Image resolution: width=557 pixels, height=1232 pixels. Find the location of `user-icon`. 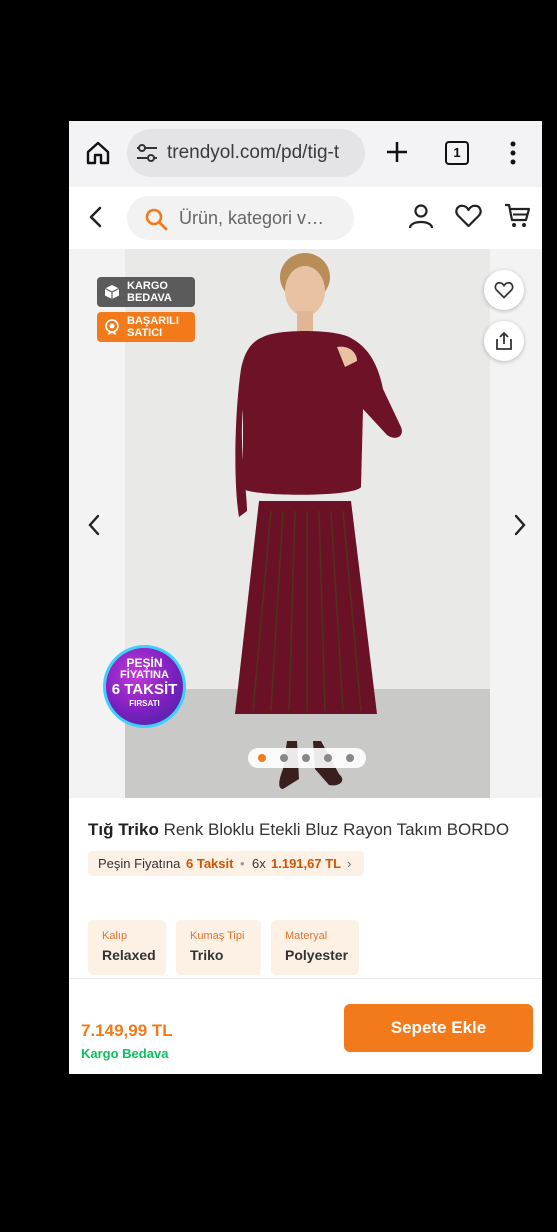

user-icon is located at coordinates (421, 216).